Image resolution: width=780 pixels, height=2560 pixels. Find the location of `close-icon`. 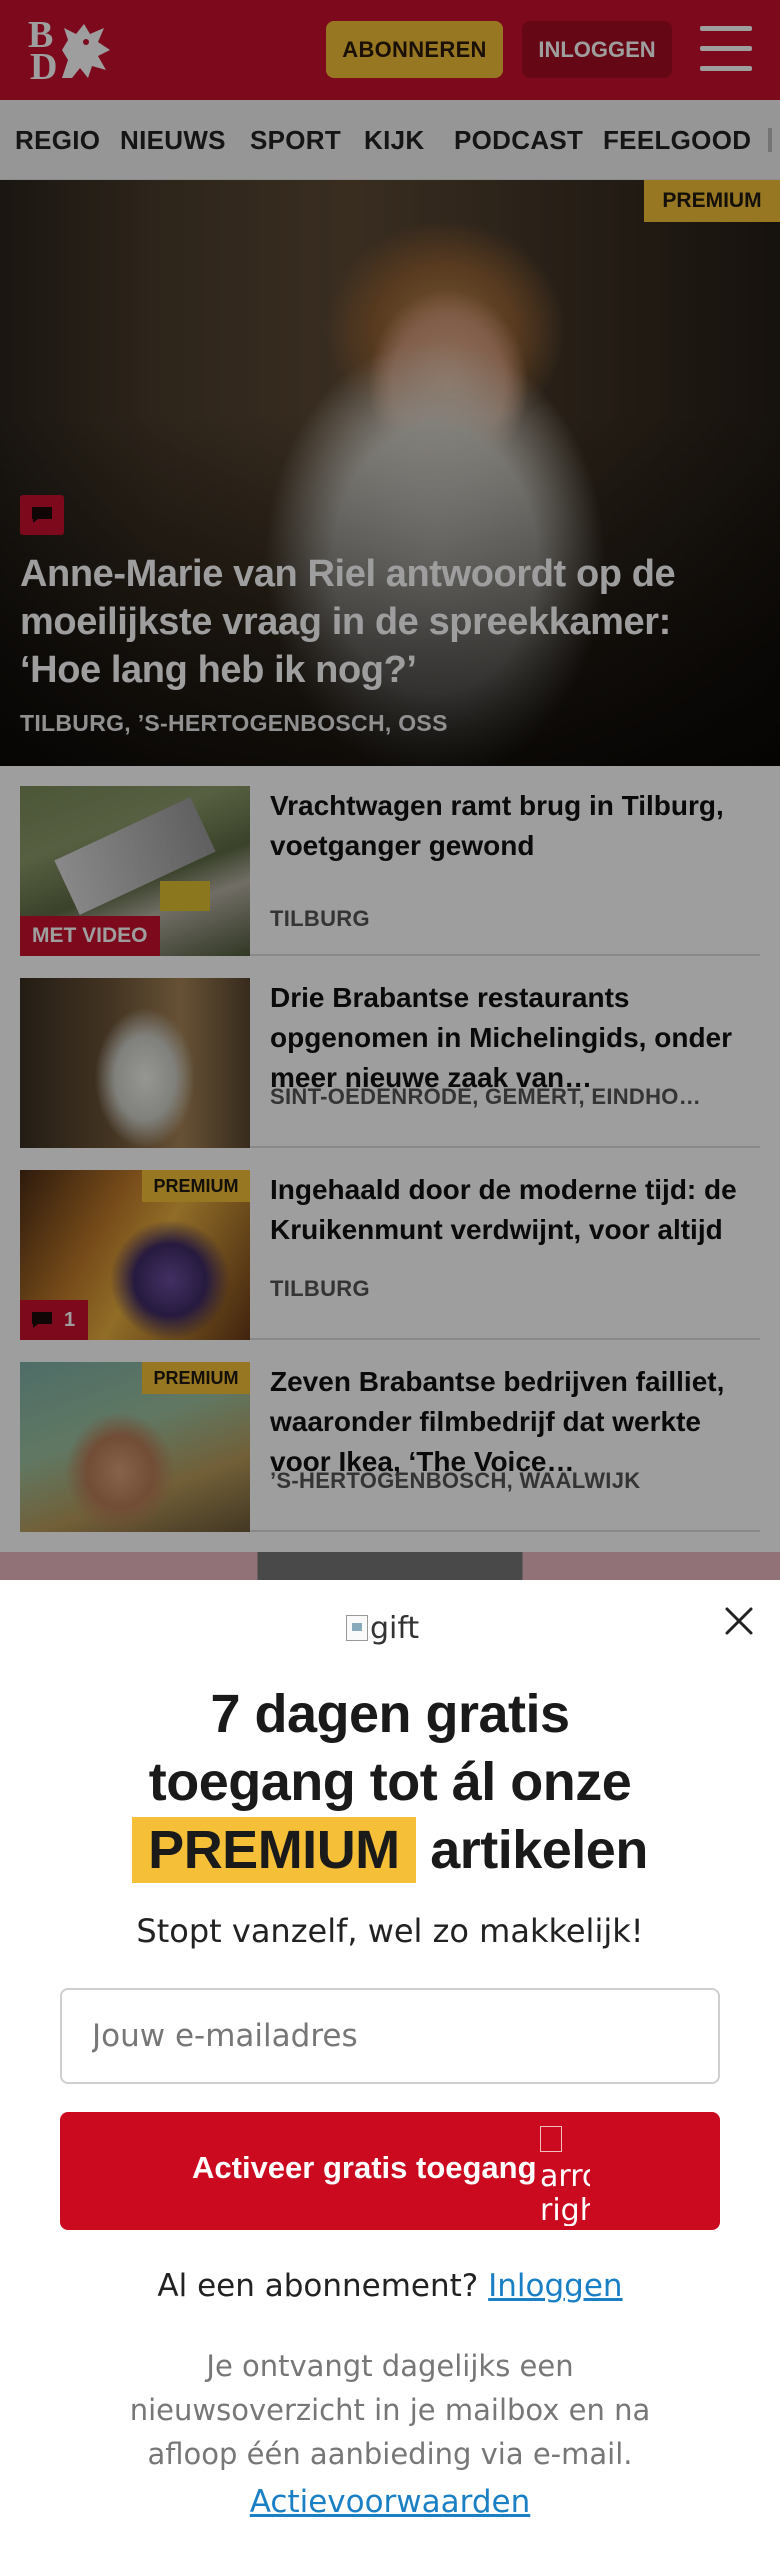

close-icon is located at coordinates (739, 1621).